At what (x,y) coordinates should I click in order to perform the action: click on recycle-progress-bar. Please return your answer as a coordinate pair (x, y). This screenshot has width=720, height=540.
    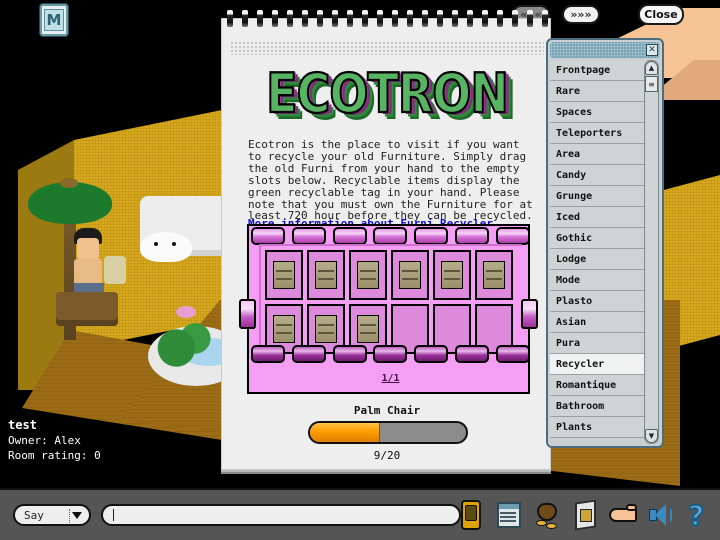
    Looking at the image, I should click on (388, 432).